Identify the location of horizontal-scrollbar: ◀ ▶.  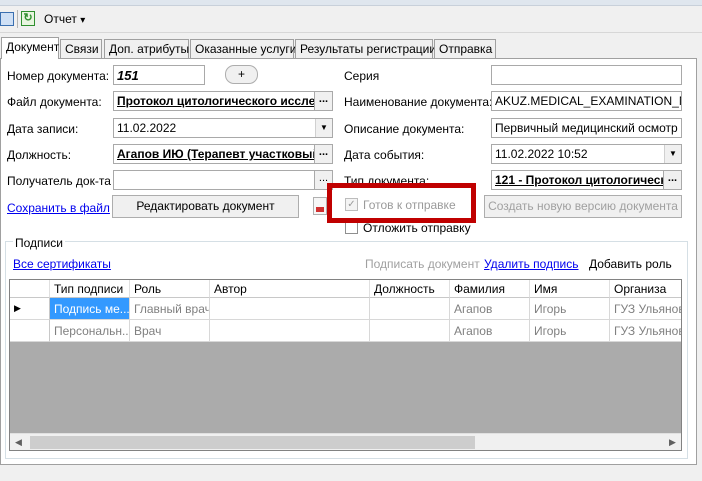
(345, 441).